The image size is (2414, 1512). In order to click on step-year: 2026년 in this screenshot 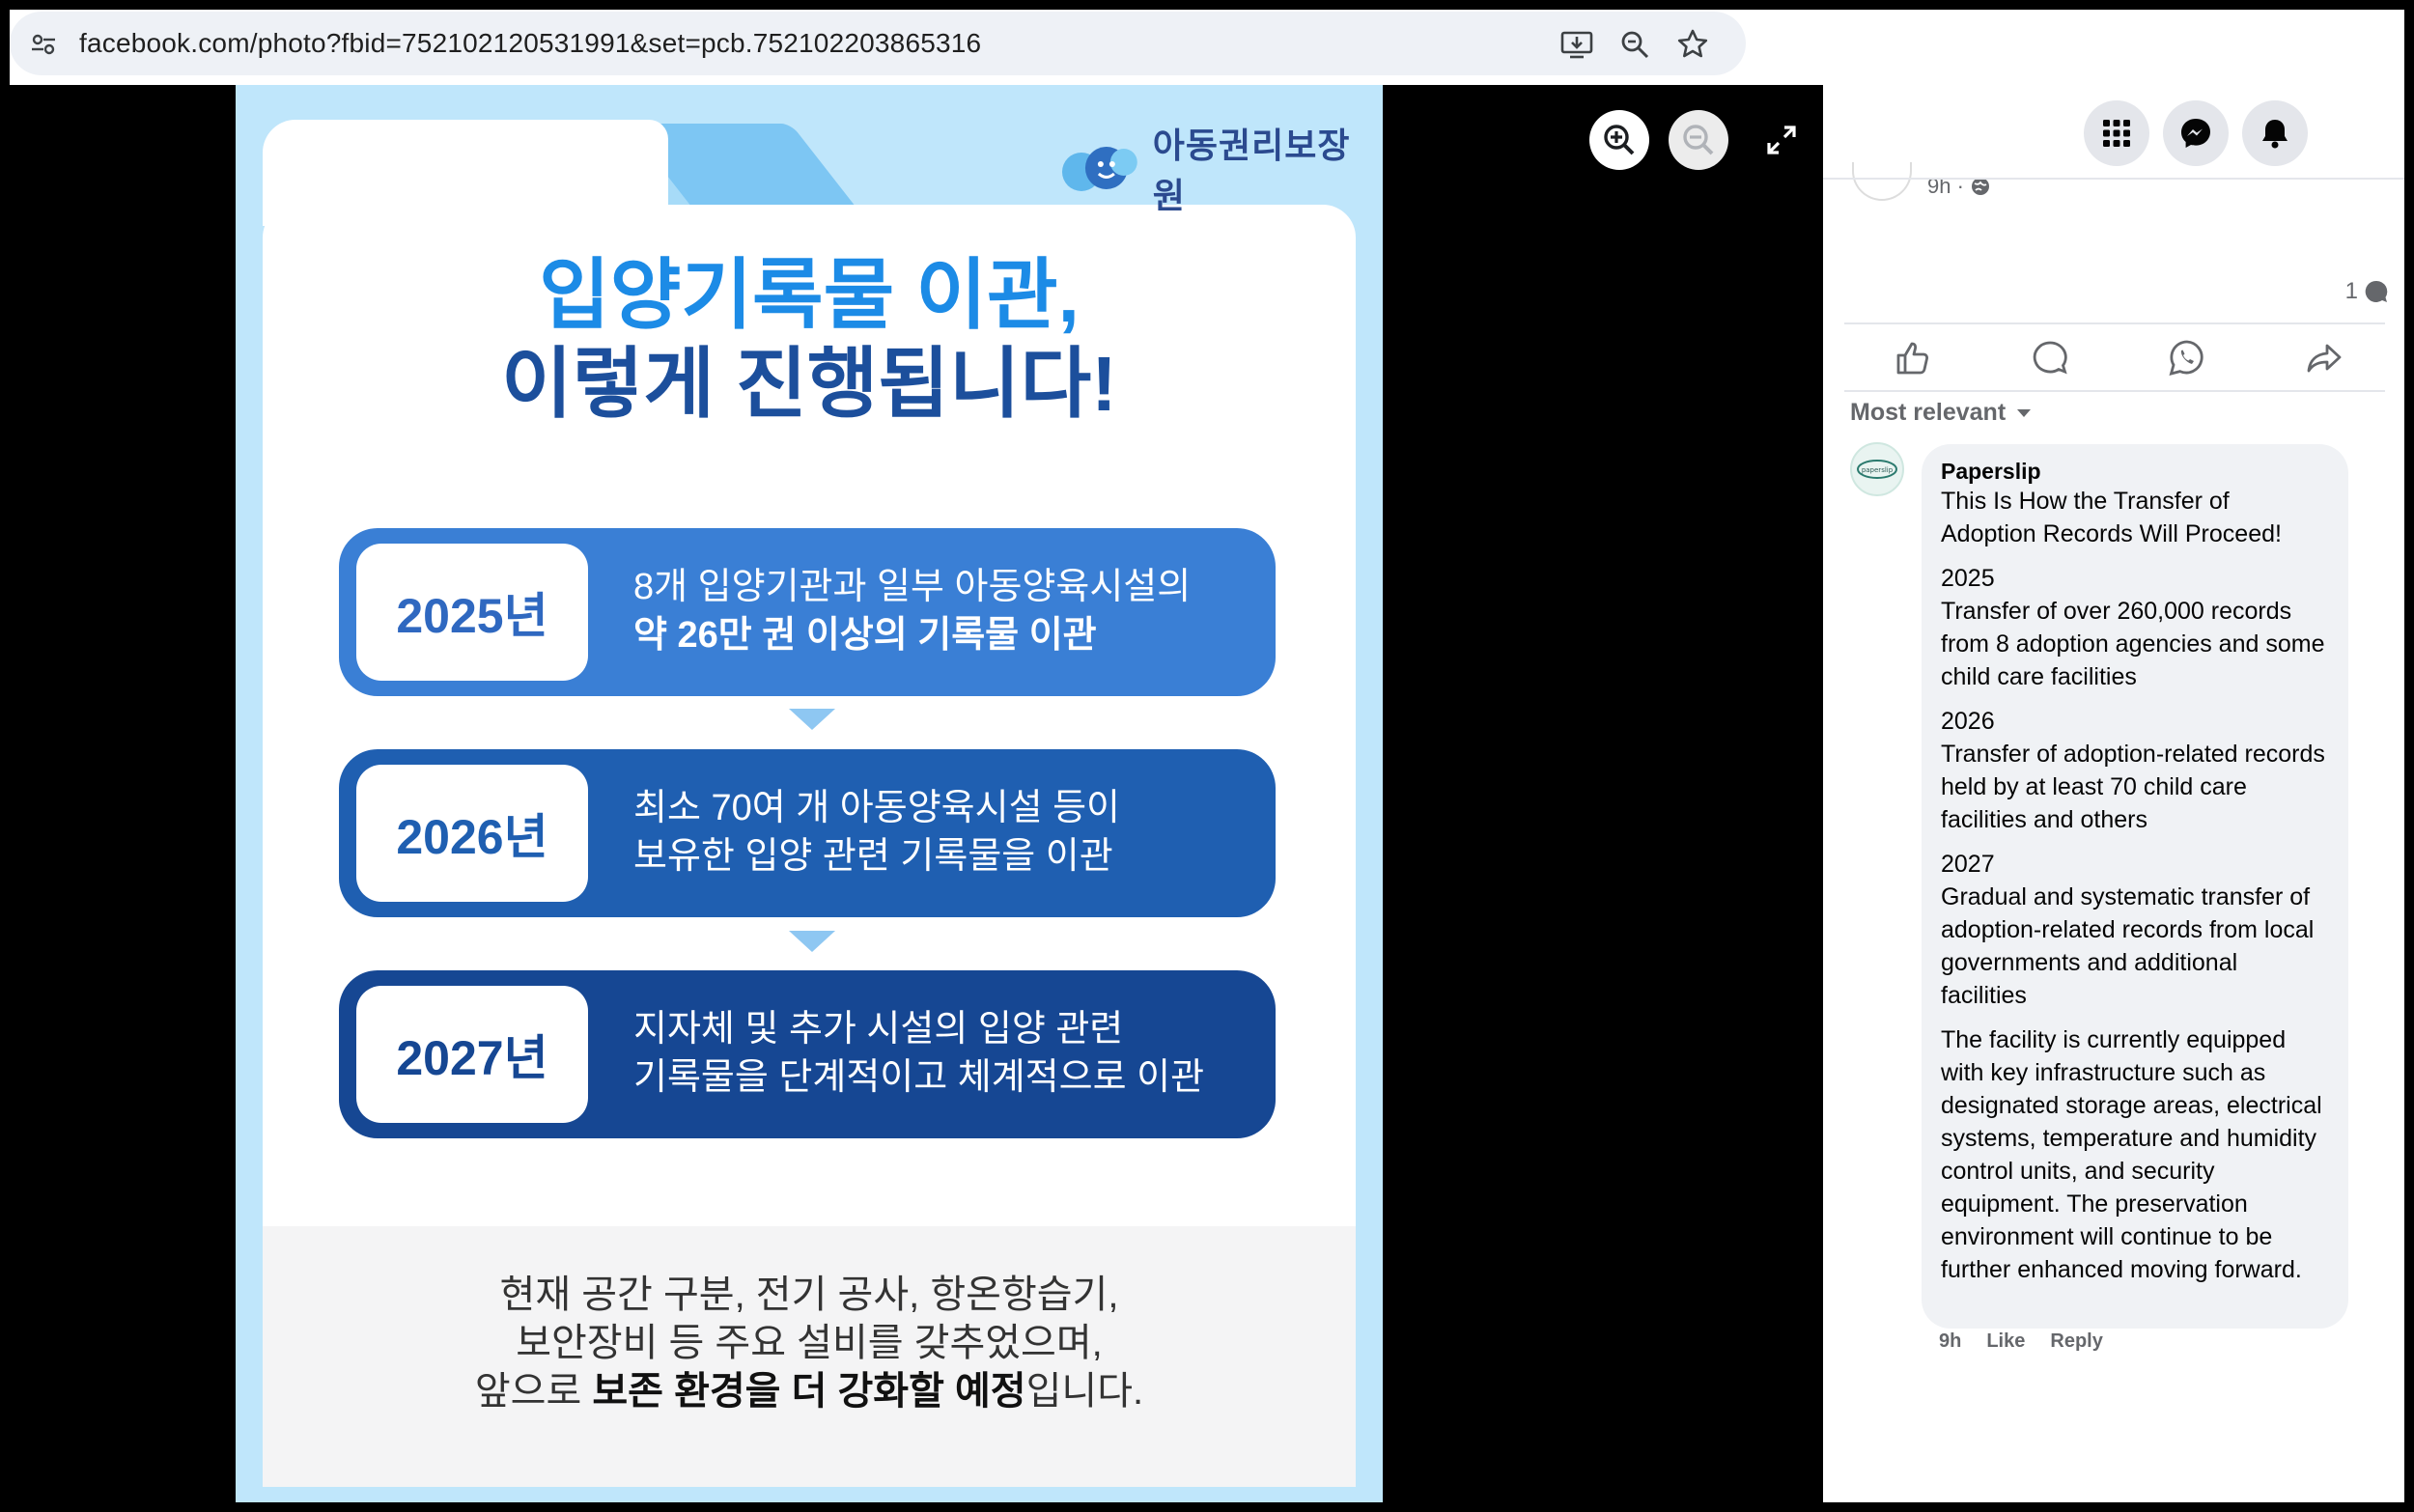, I will do `click(472, 834)`.